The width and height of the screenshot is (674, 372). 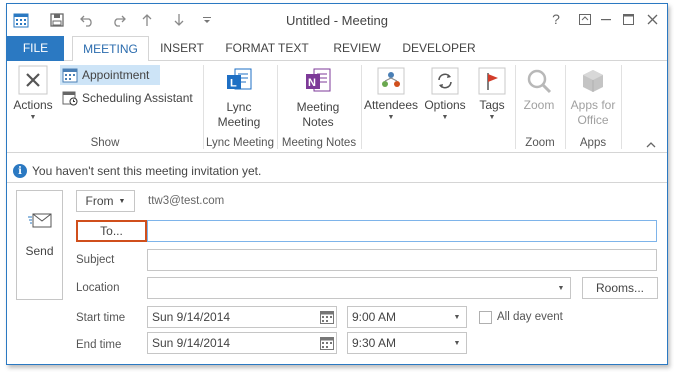 I want to click on close-icon, so click(x=652, y=19).